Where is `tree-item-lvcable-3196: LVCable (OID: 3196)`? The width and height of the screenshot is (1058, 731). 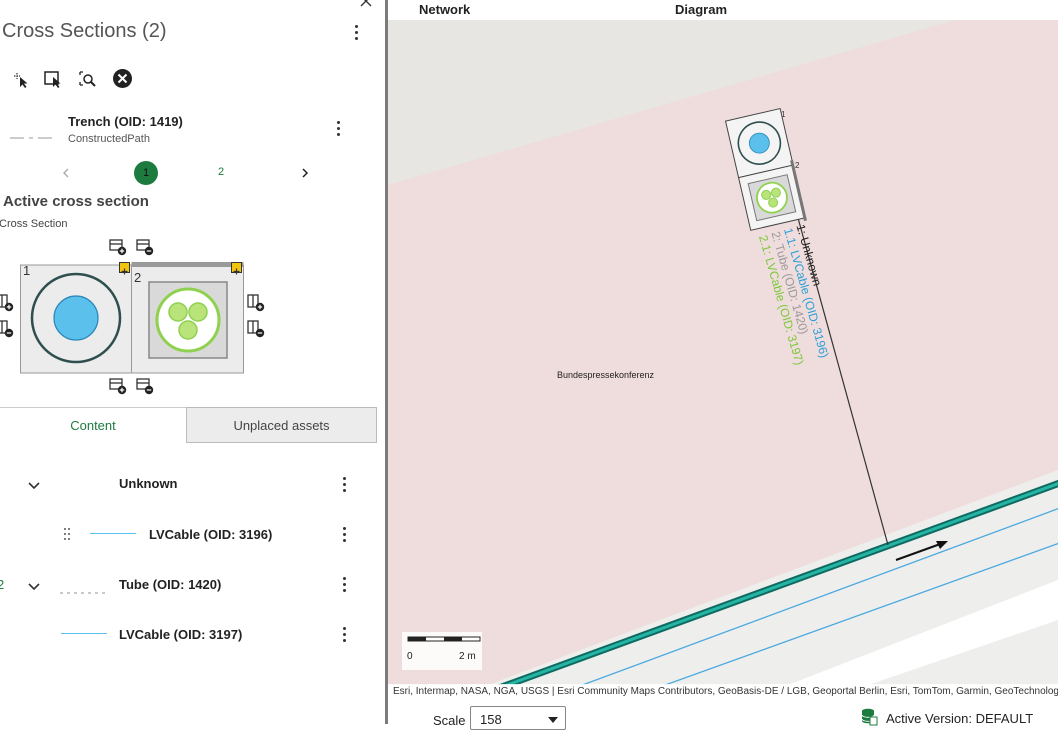
tree-item-lvcable-3196: LVCable (OID: 3196) is located at coordinates (210, 534).